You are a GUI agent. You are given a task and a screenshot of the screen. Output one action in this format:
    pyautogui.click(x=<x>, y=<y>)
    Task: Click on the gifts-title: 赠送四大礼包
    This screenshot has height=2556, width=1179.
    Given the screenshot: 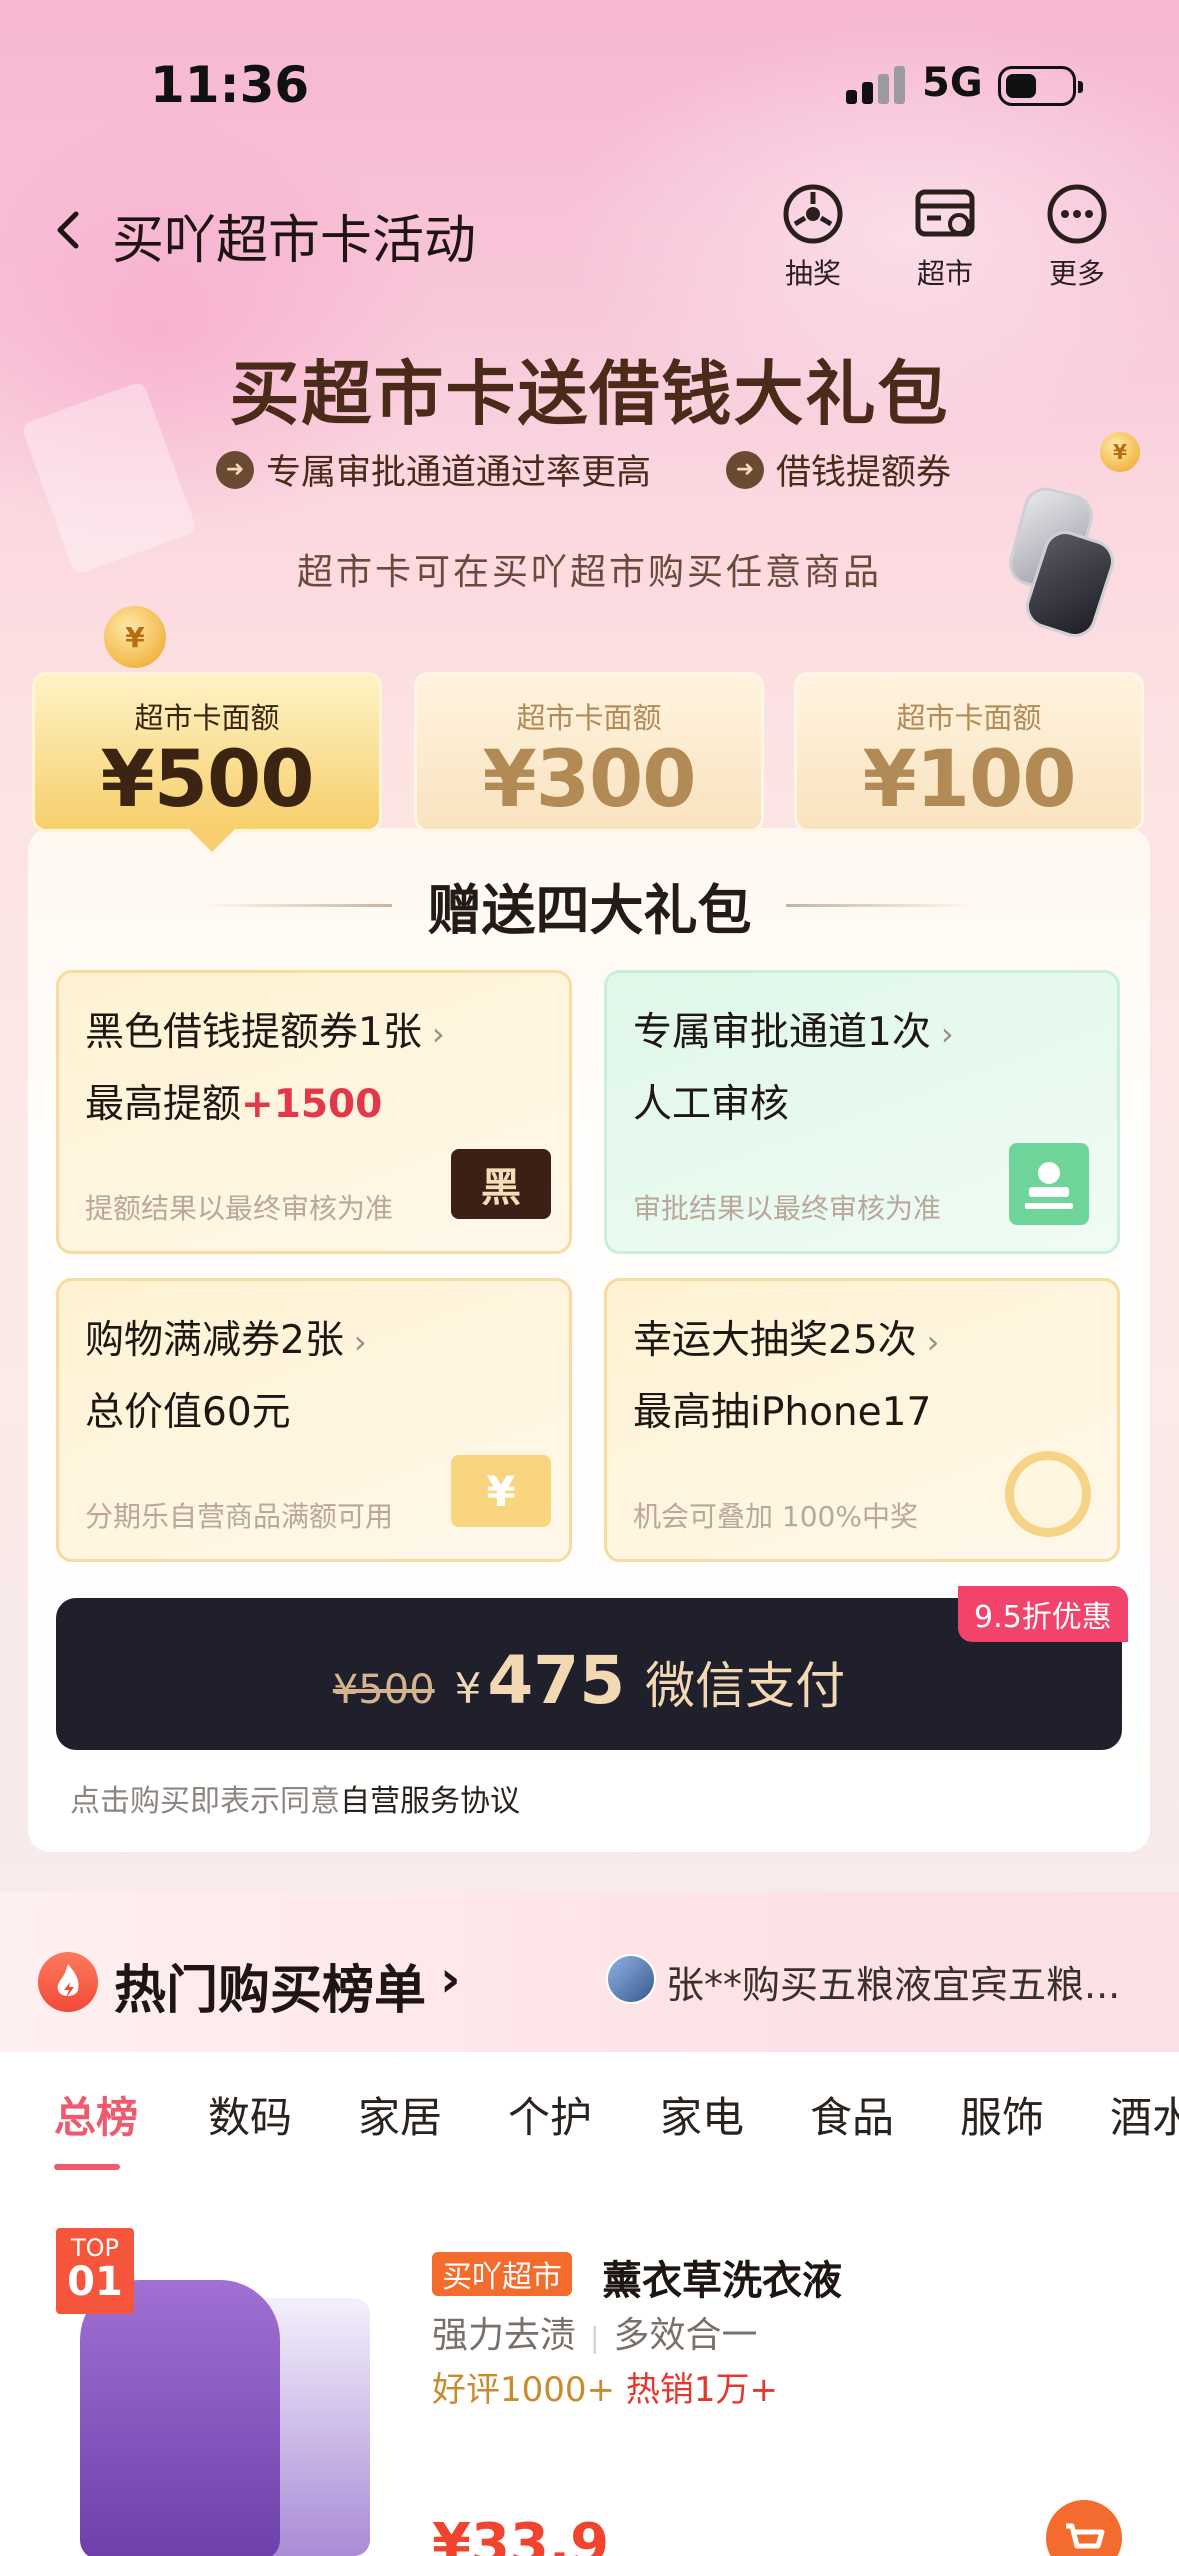 What is the action you would take?
    pyautogui.click(x=589, y=910)
    